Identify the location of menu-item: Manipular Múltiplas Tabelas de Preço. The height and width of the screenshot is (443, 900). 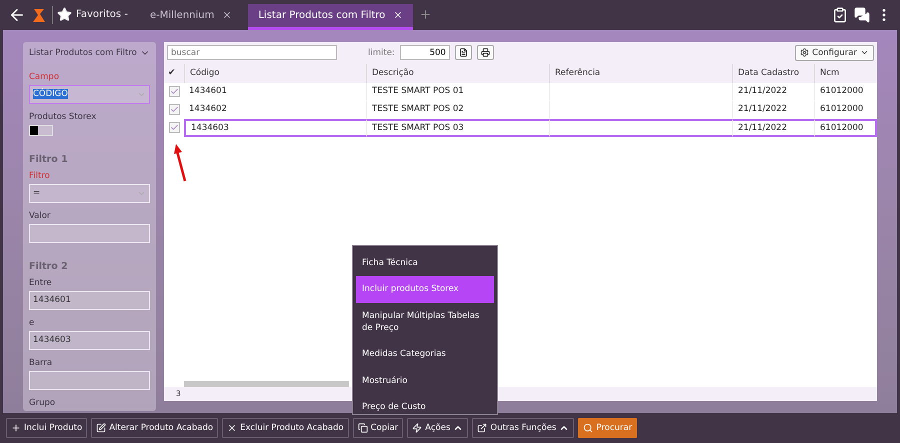
(425, 322).